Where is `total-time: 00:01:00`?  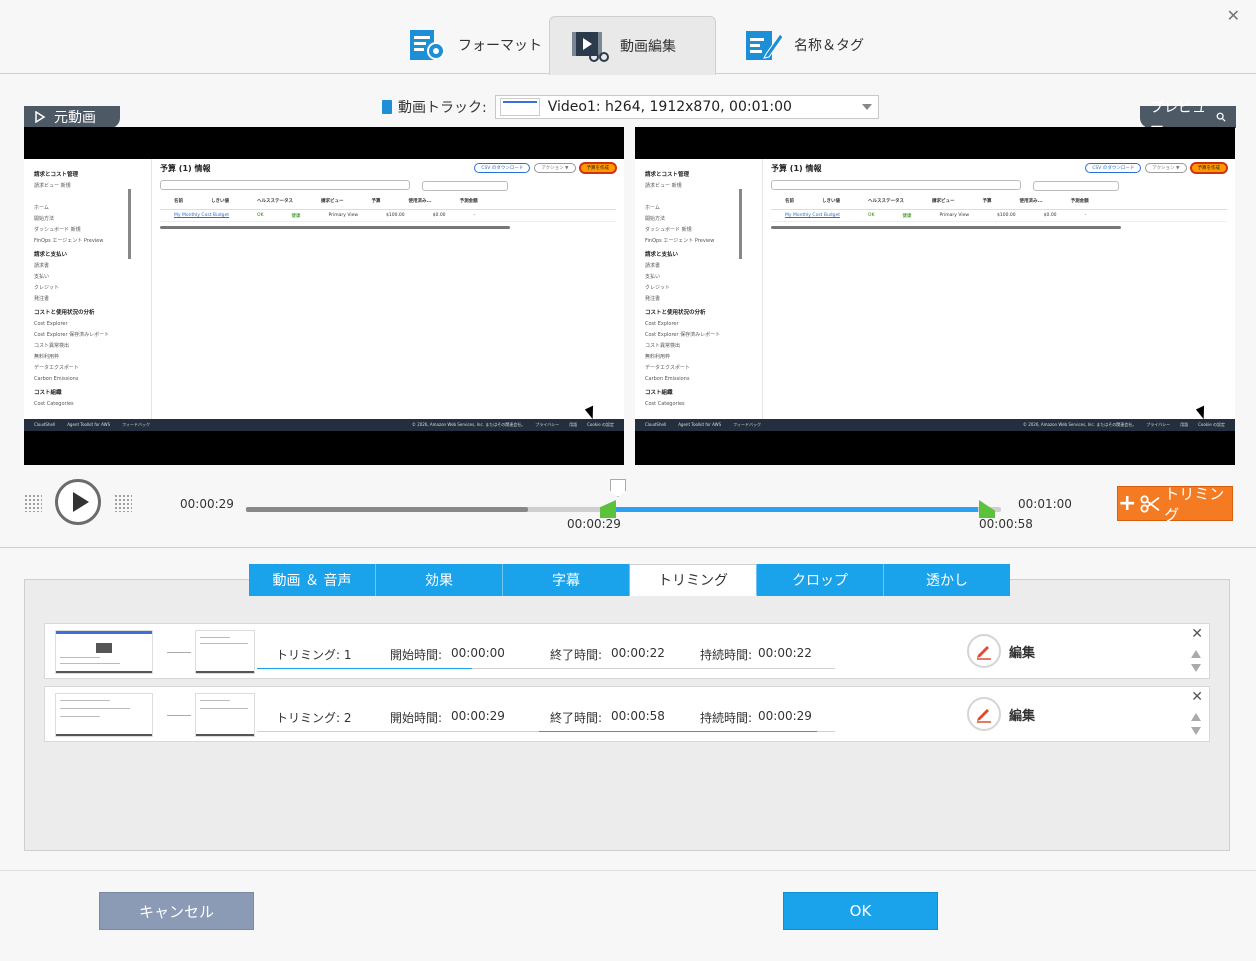 total-time: 00:01:00 is located at coordinates (1045, 504).